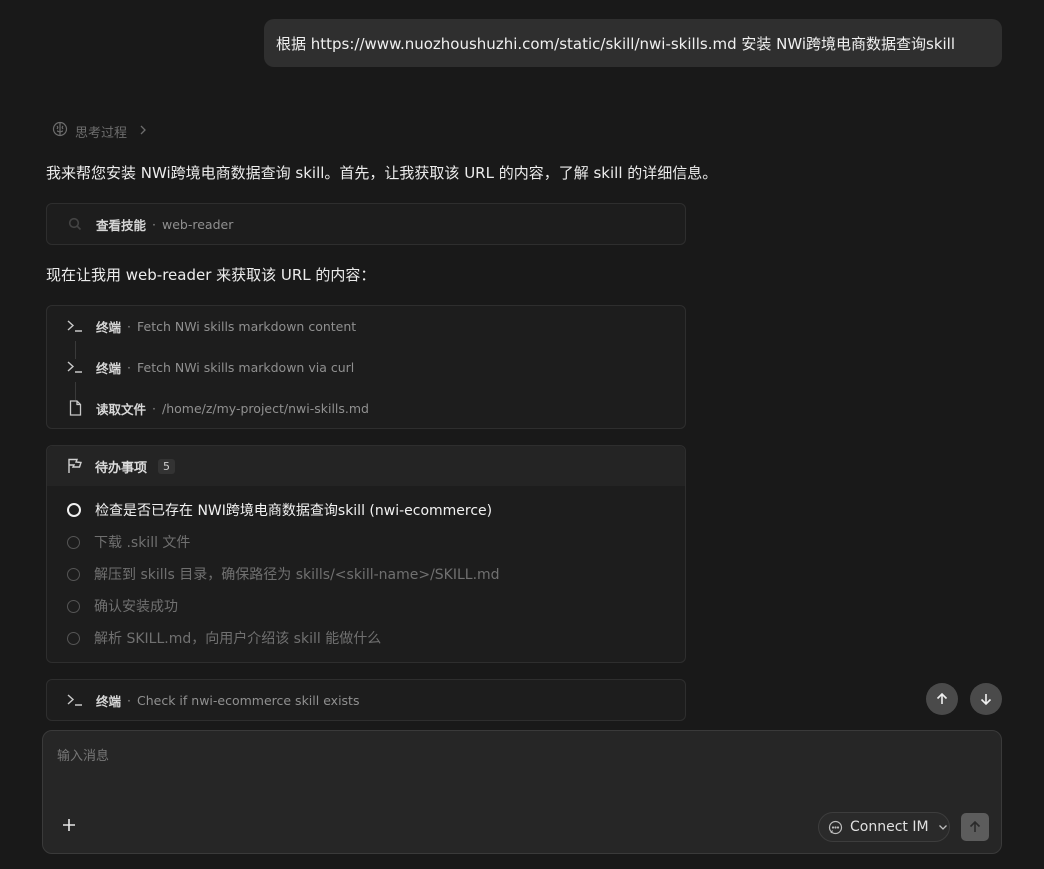 The image size is (1044, 869). Describe the element at coordinates (246, 367) in the screenshot. I see `tool-detail: Fetch NWi skills markdown via curl` at that location.